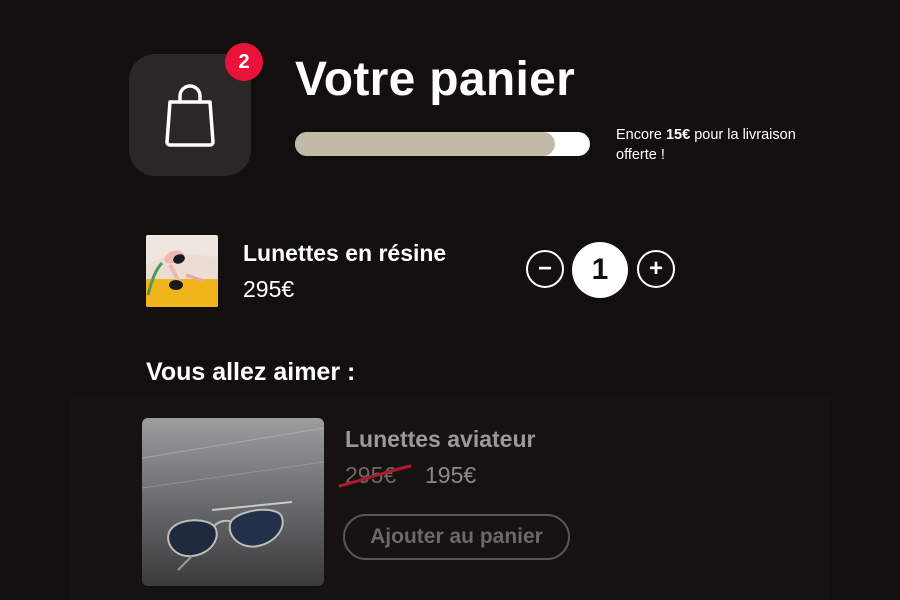  Describe the element at coordinates (456, 537) in the screenshot. I see `add-to-cart-button: Ajouter au panier` at that location.